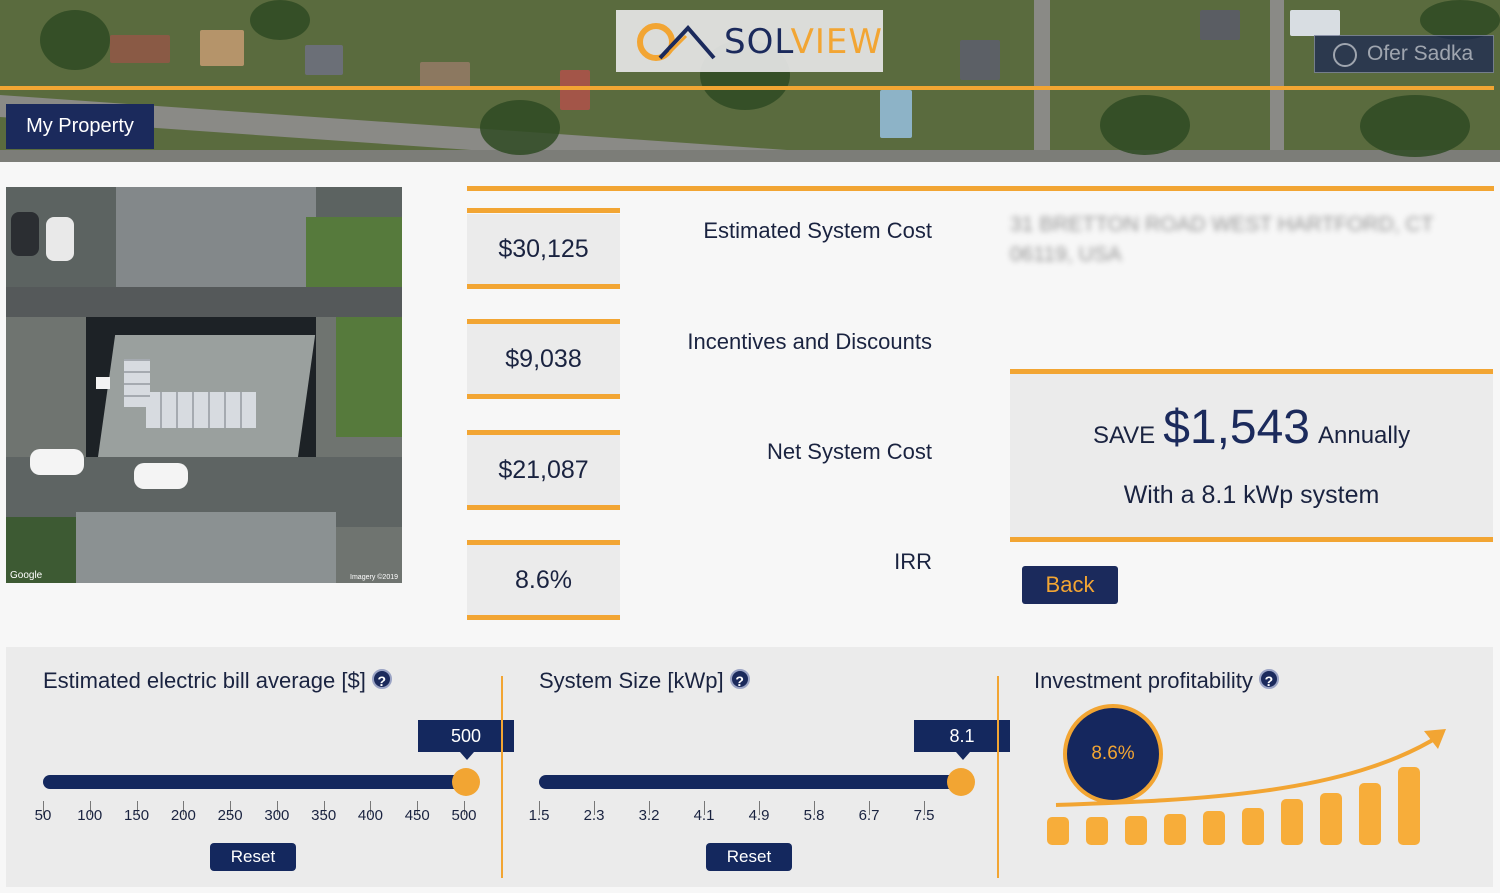 This screenshot has height=893, width=1500. I want to click on slider-tick-label: 400, so click(370, 815).